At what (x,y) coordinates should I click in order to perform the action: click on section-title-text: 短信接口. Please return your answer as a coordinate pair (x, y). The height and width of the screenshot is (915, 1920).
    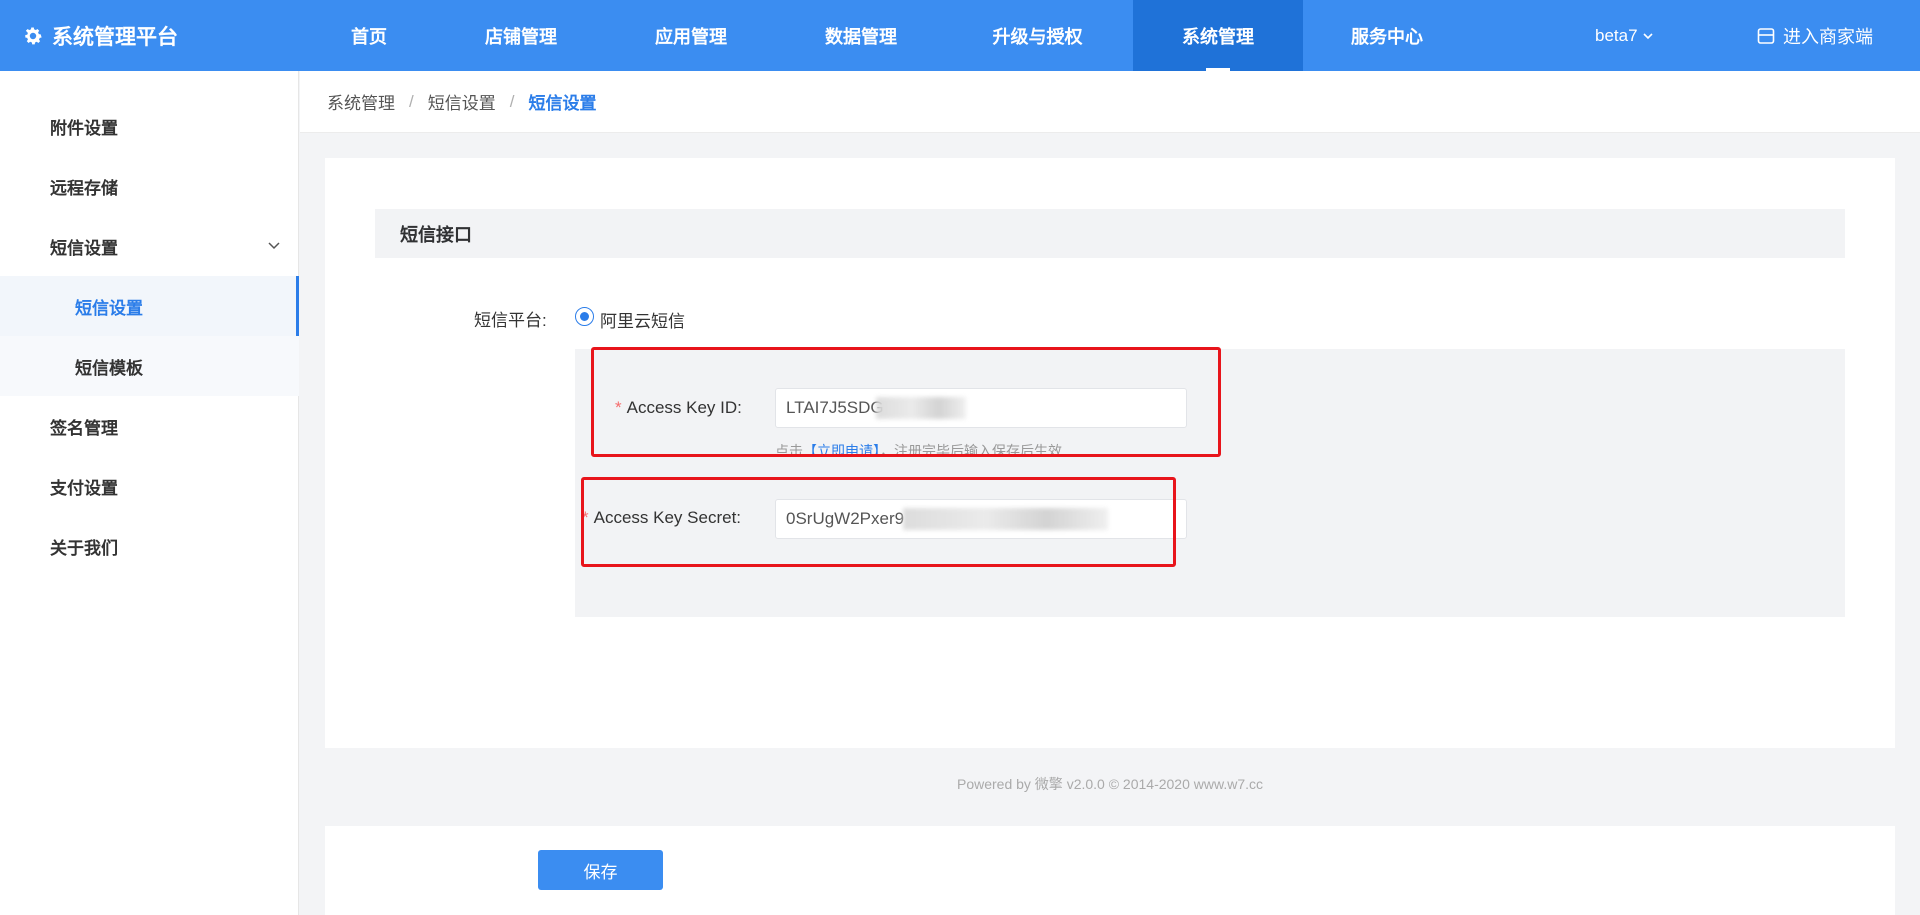
    Looking at the image, I should click on (436, 234).